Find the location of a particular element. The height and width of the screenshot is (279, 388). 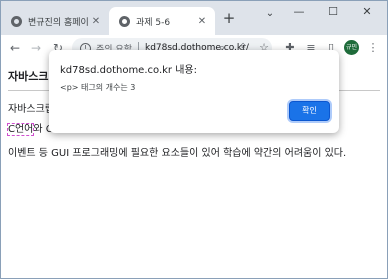

tab-strip: 변규진의 홈페이지 ✕ 과제 5-6 ✕ + ⌄ — ☐ ✕ is located at coordinates (194, 18).